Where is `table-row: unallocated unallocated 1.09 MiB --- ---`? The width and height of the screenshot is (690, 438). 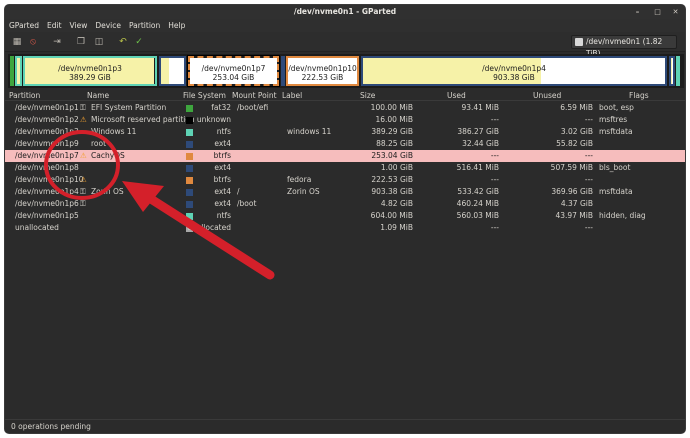 table-row: unallocated unallocated 1.09 MiB --- --- is located at coordinates (345, 228).